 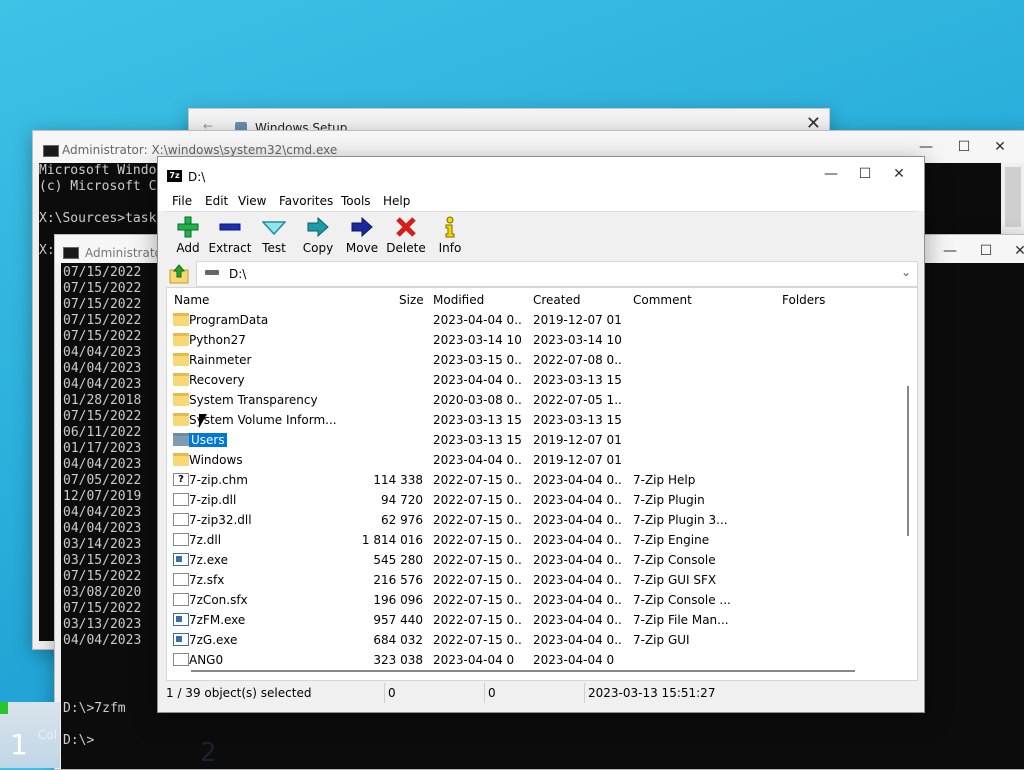 I want to click on col-name: Name, so click(x=191, y=300).